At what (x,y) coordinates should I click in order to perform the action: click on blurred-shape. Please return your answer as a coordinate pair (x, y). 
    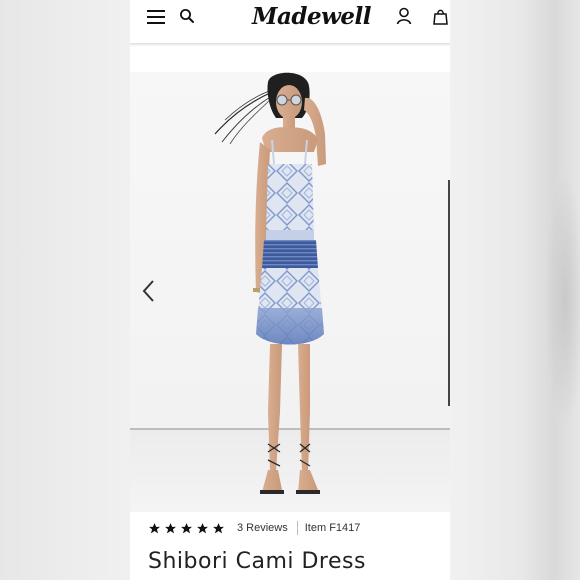
    Looking at the image, I should click on (562, 300).